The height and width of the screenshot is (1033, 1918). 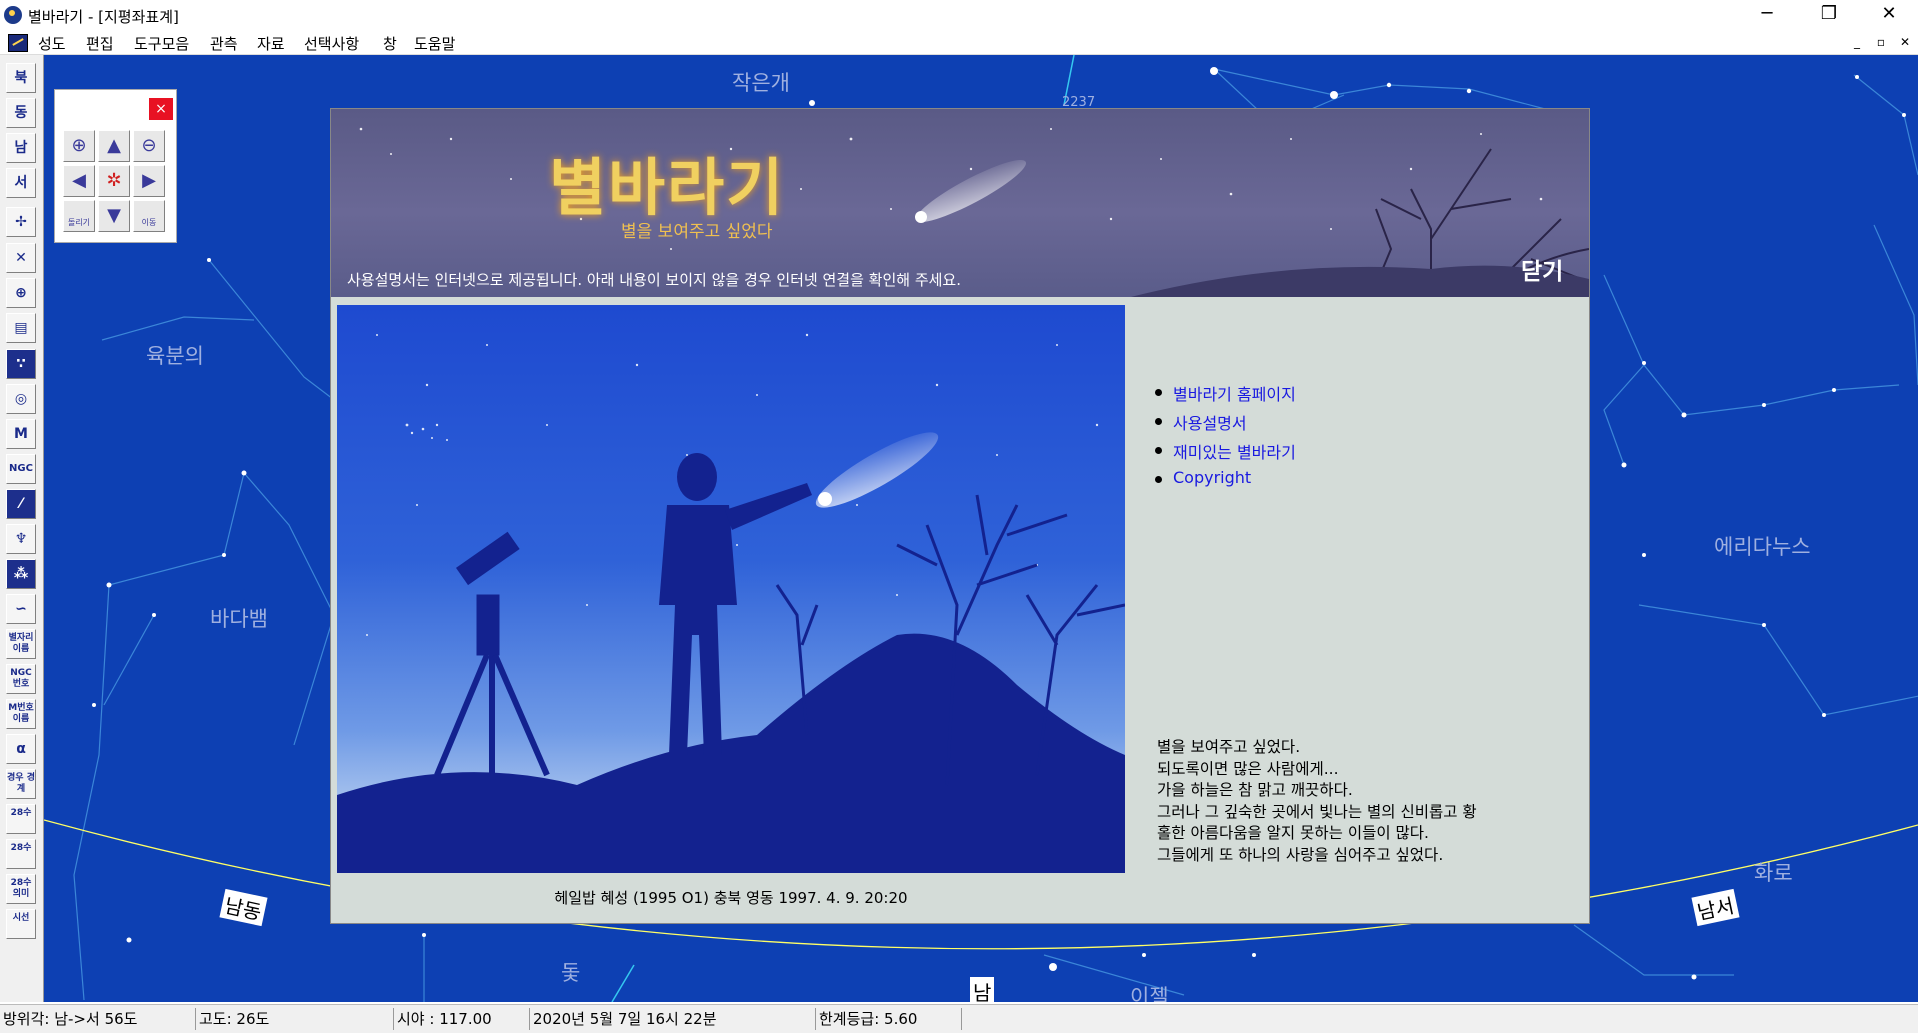 I want to click on view-north-button: 북, so click(x=21, y=78).